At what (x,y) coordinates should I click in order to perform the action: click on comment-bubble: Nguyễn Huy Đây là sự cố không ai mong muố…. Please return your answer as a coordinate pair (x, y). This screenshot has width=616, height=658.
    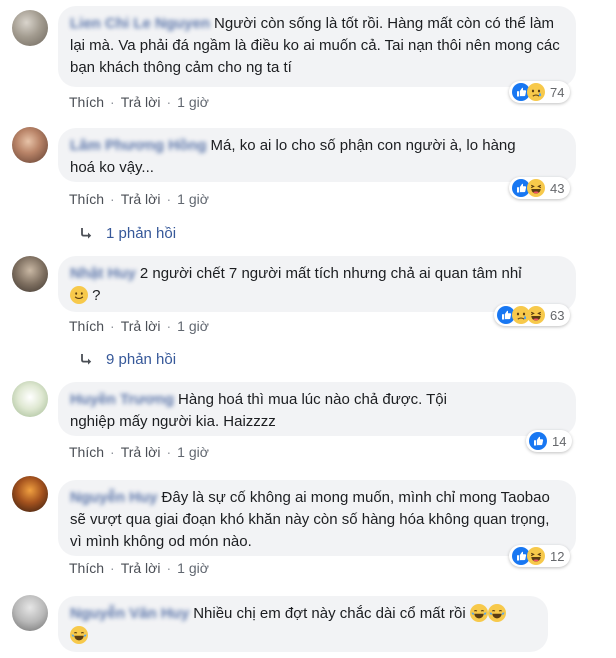
    Looking at the image, I should click on (317, 518).